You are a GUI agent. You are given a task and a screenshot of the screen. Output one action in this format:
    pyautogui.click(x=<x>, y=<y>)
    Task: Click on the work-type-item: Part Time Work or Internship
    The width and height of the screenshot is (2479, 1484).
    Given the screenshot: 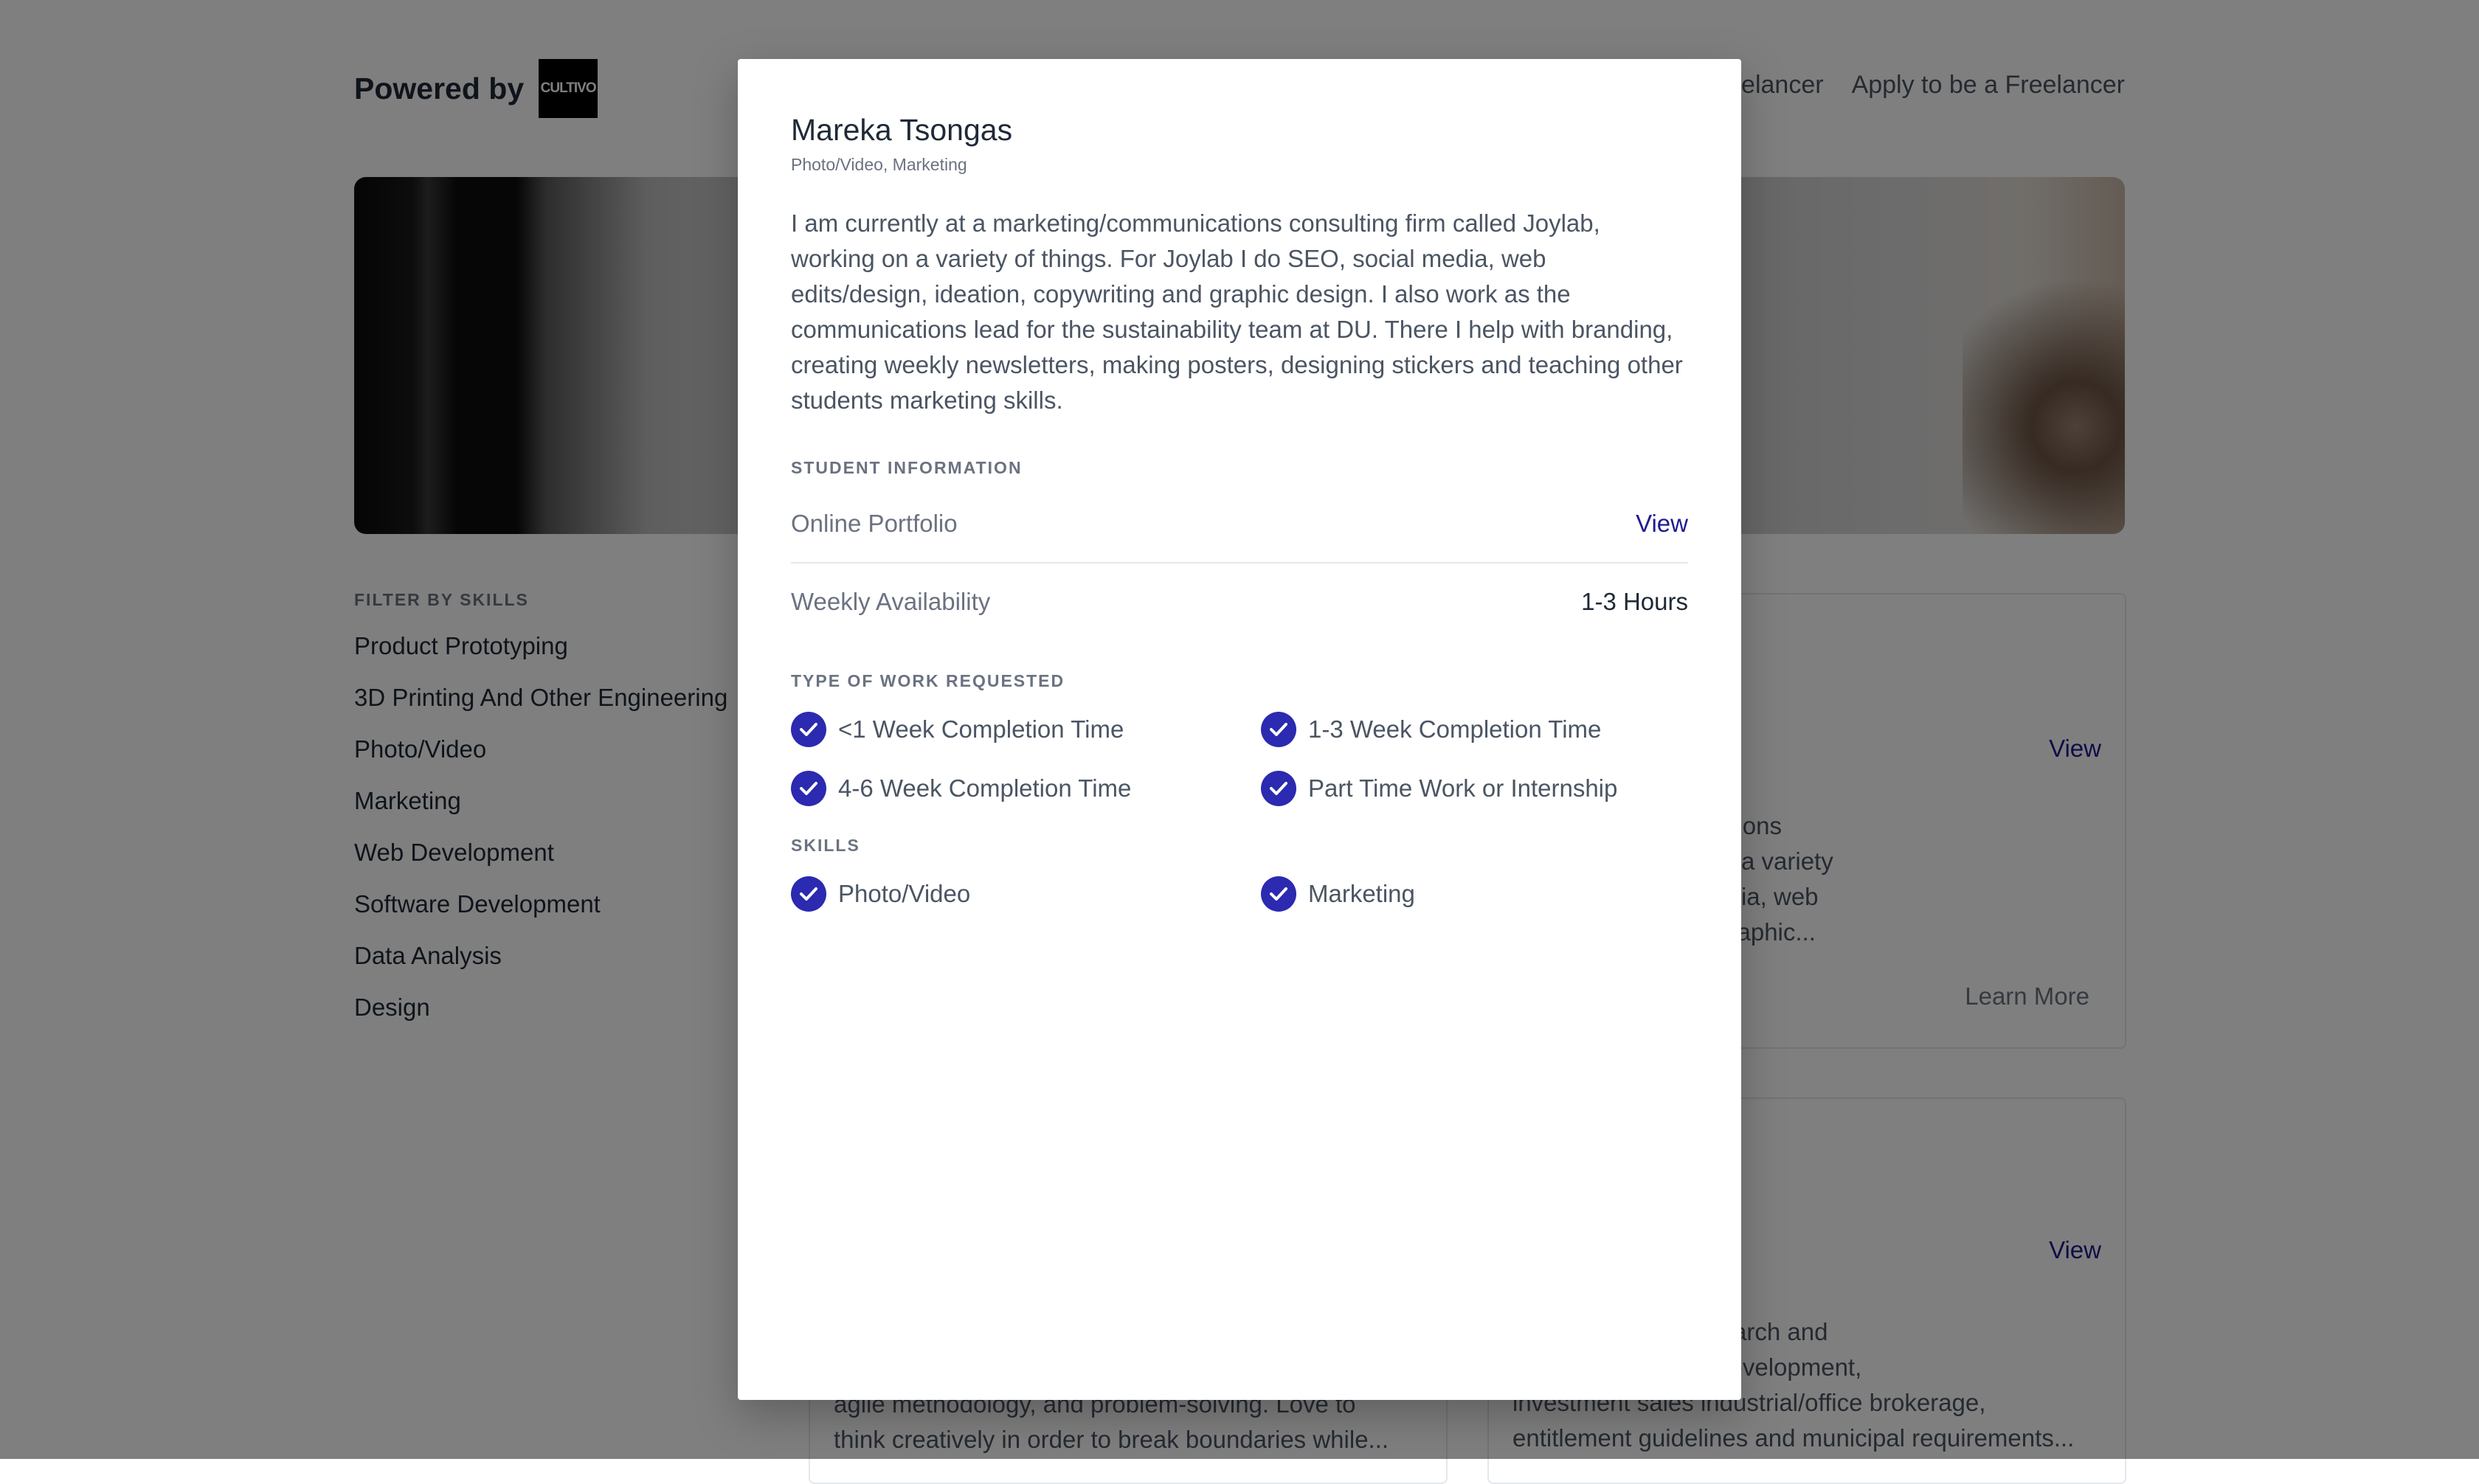 What is the action you would take?
    pyautogui.click(x=1475, y=788)
    